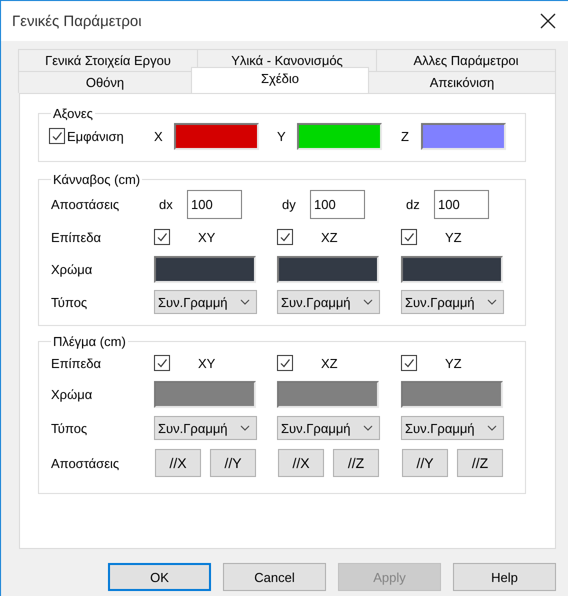 Image resolution: width=568 pixels, height=596 pixels. What do you see at coordinates (289, 204) in the screenshot?
I see `field-label: dy` at bounding box center [289, 204].